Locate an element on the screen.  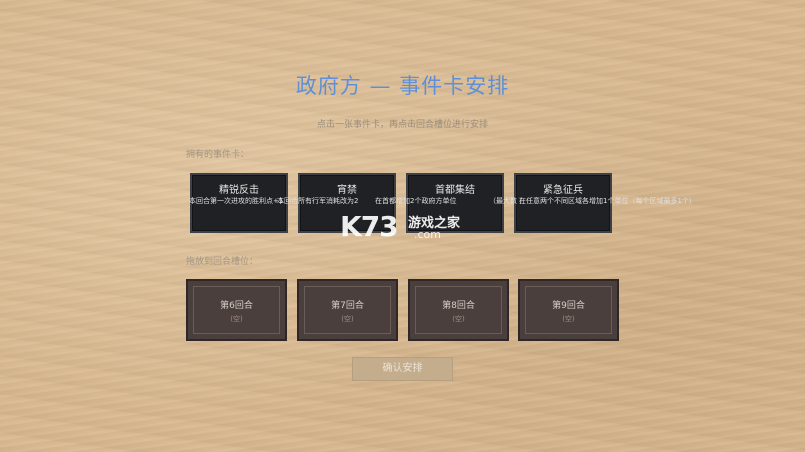
confirm-arrangement-button: 确认安排 is located at coordinates (402, 369).